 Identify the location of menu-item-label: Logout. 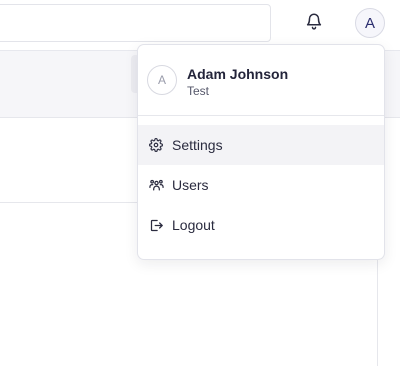
(193, 225).